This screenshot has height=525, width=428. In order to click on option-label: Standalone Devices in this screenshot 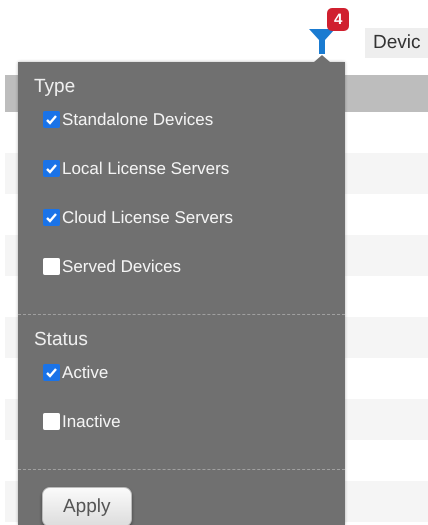, I will do `click(138, 120)`.